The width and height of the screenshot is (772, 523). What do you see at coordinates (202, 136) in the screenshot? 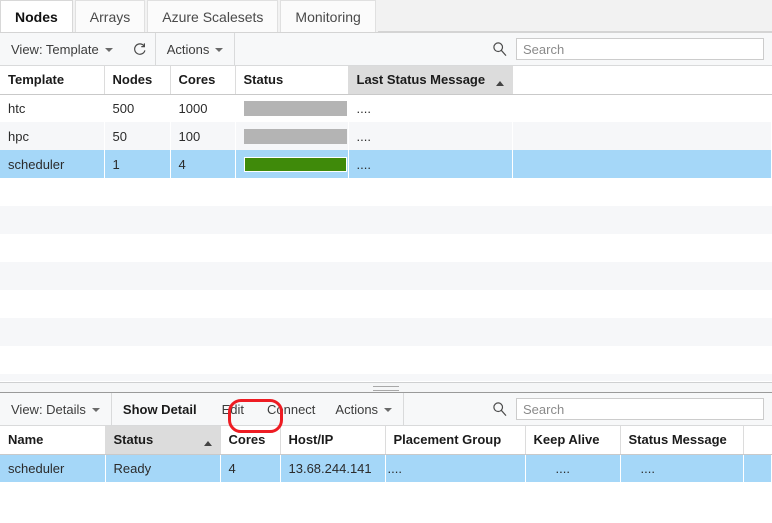
I see `cell-cores: 100` at bounding box center [202, 136].